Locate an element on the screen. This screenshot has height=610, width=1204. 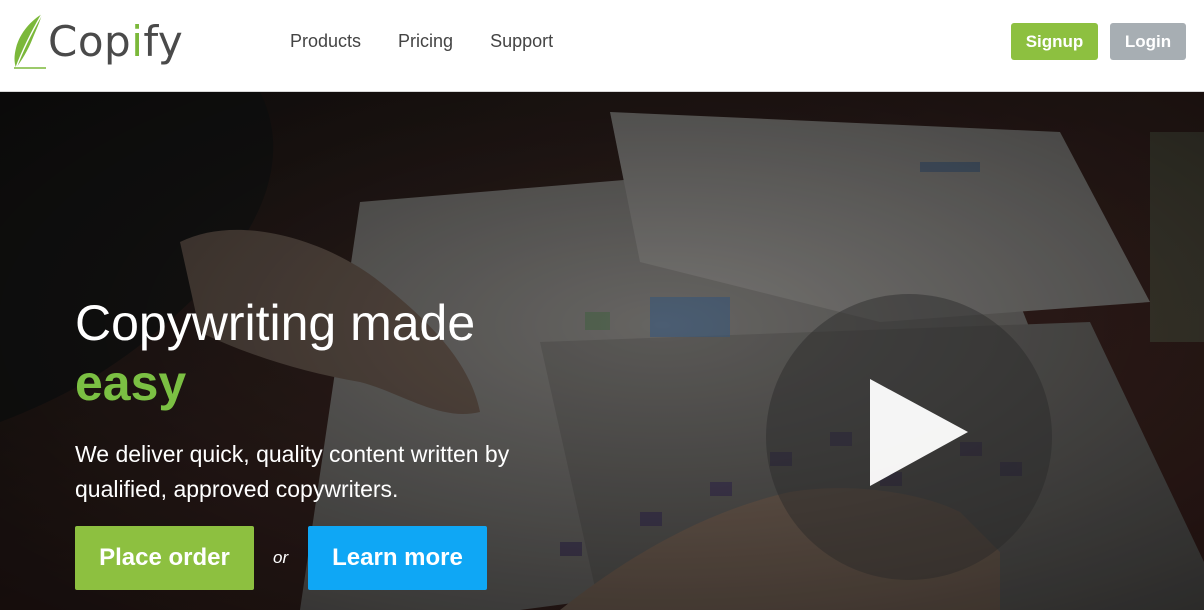
login-button: Login is located at coordinates (1148, 41).